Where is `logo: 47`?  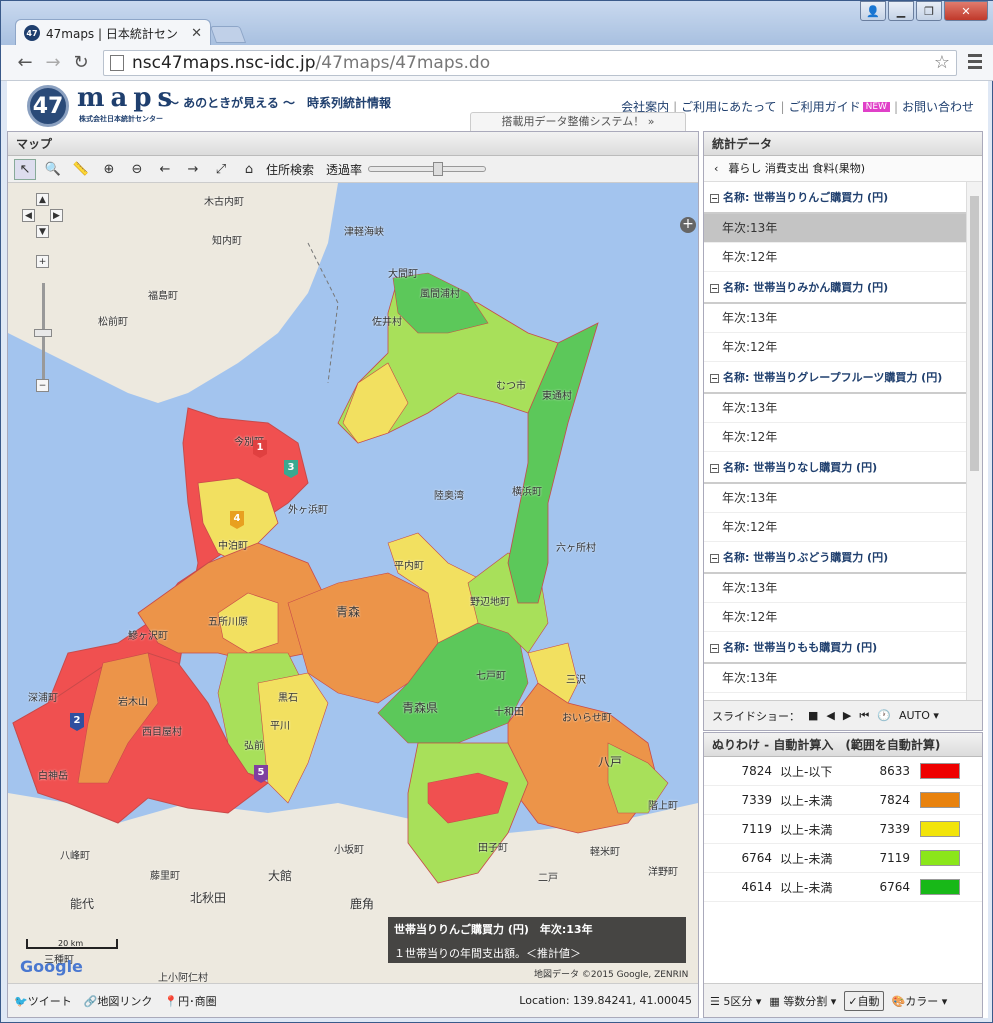
logo: 47 is located at coordinates (48, 106).